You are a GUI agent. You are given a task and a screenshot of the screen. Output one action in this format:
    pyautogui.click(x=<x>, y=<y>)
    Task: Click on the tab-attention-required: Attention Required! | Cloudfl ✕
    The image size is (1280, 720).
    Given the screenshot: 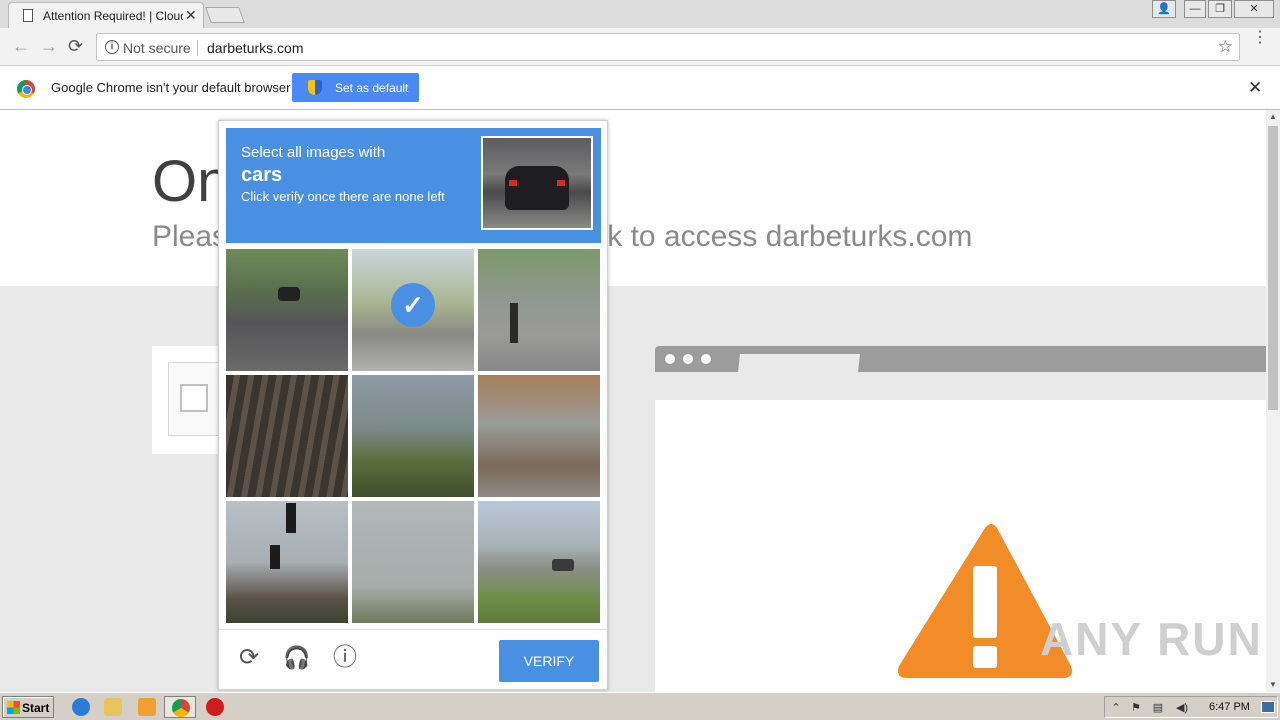 What is the action you would take?
    pyautogui.click(x=106, y=15)
    